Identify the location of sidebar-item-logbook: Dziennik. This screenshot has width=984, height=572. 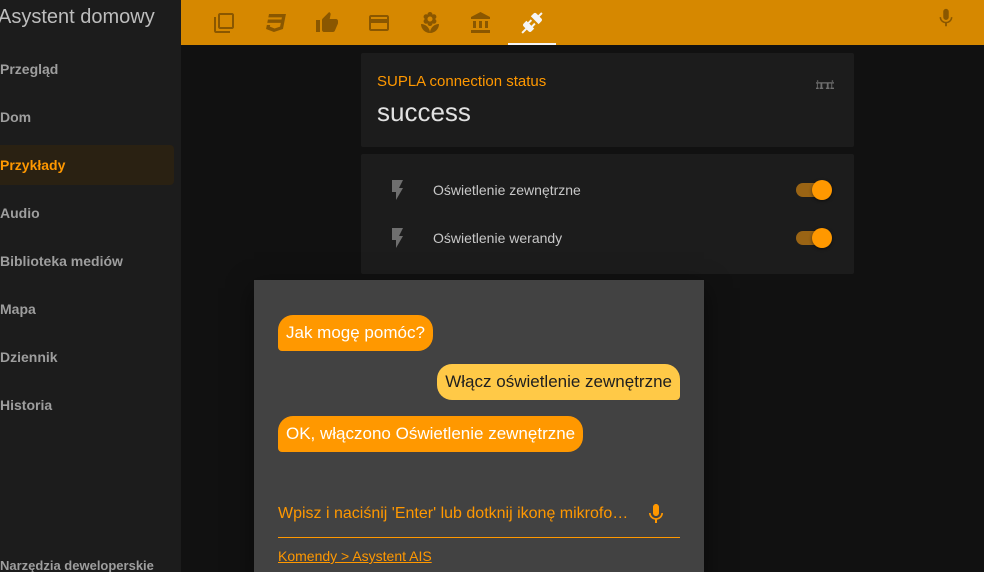
(87, 357).